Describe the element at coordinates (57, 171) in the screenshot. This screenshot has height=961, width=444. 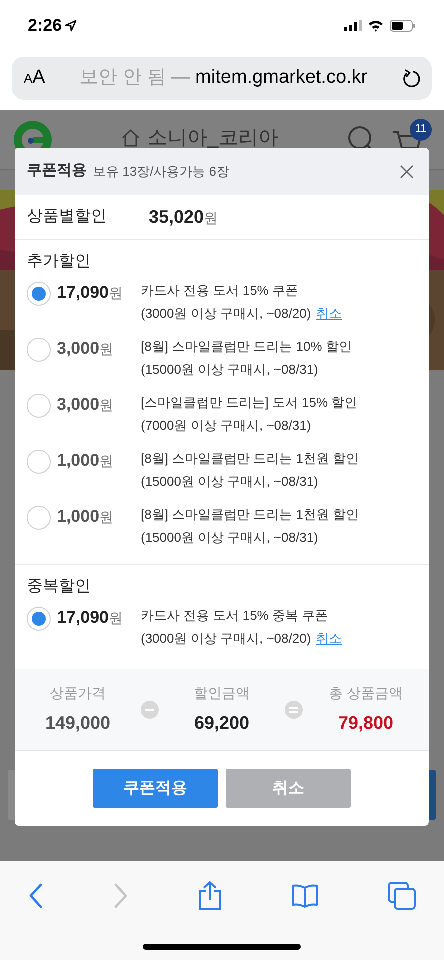
I see `dialog-title: 쿠폰적용` at that location.